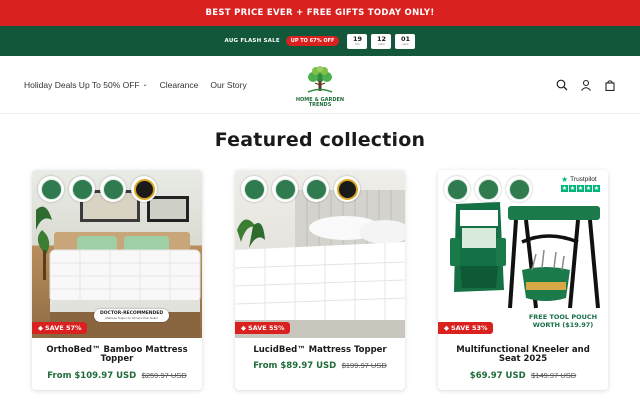 The height and width of the screenshot is (400, 640). I want to click on site-logo: HOME & GARDEN TRENDS, so click(320, 87).